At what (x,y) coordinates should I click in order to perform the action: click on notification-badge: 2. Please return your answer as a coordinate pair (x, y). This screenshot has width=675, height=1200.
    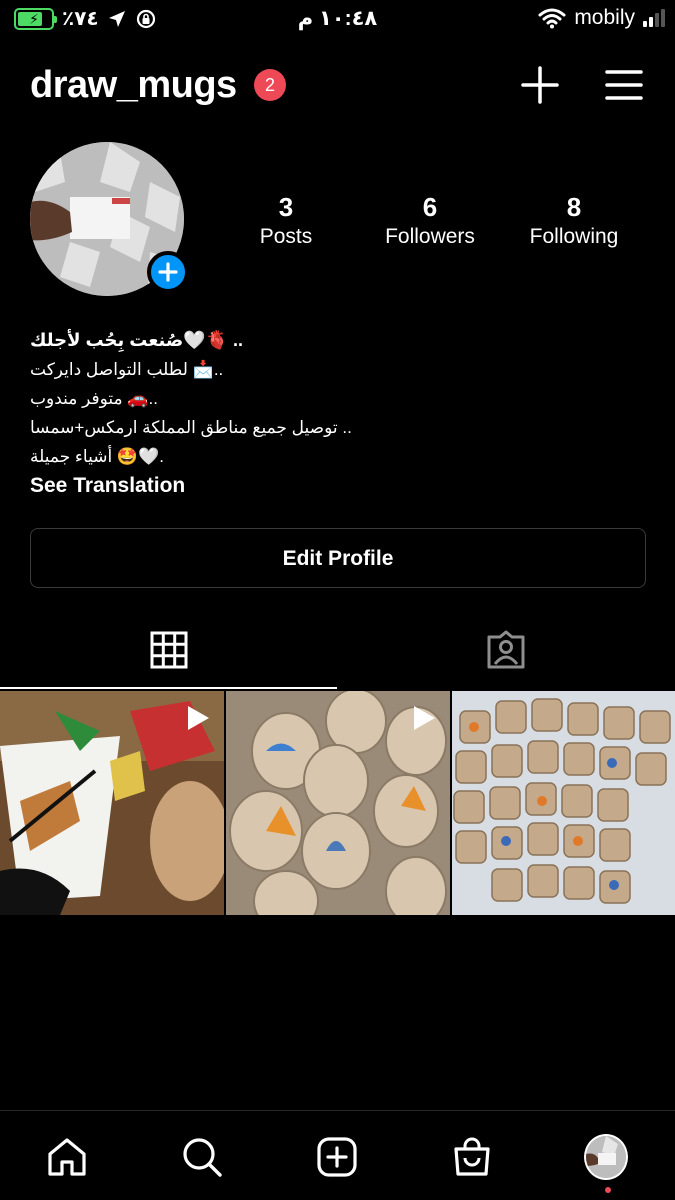
    Looking at the image, I should click on (270, 85).